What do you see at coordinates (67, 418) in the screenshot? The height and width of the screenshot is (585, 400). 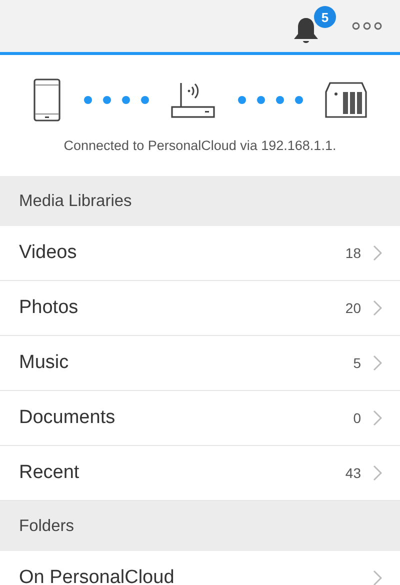 I see `row-label: Documents` at bounding box center [67, 418].